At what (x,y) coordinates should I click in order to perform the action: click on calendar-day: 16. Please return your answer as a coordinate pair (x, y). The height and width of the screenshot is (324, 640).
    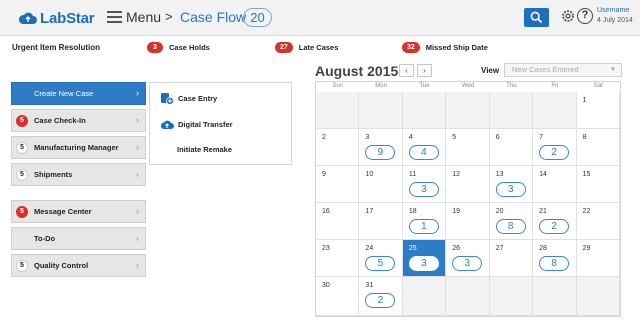
    Looking at the image, I should click on (338, 221).